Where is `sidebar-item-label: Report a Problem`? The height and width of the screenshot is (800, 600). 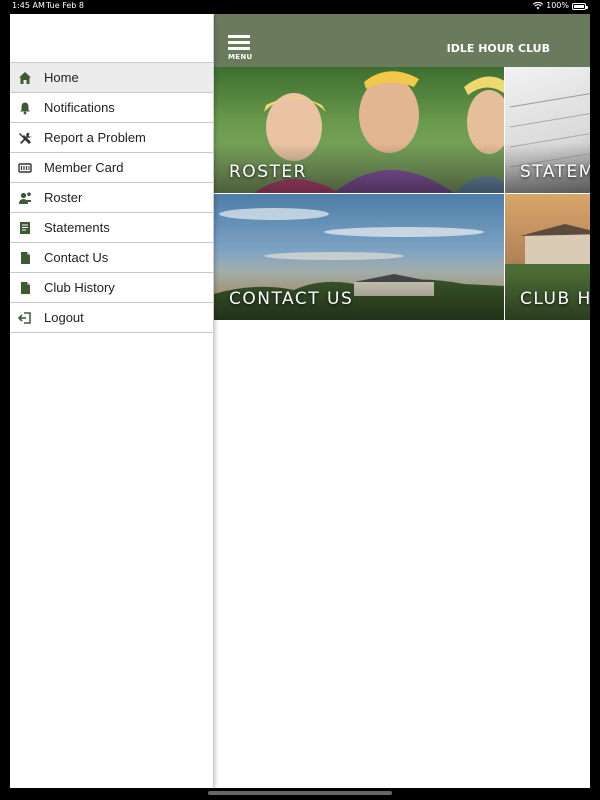
sidebar-item-label: Report a Problem is located at coordinates (95, 137).